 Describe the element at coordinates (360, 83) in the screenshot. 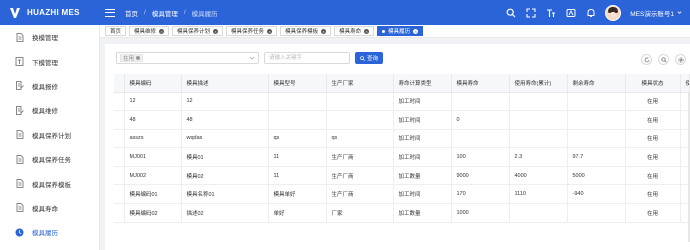

I see `column-header-manufacturer: 生产厂家` at that location.